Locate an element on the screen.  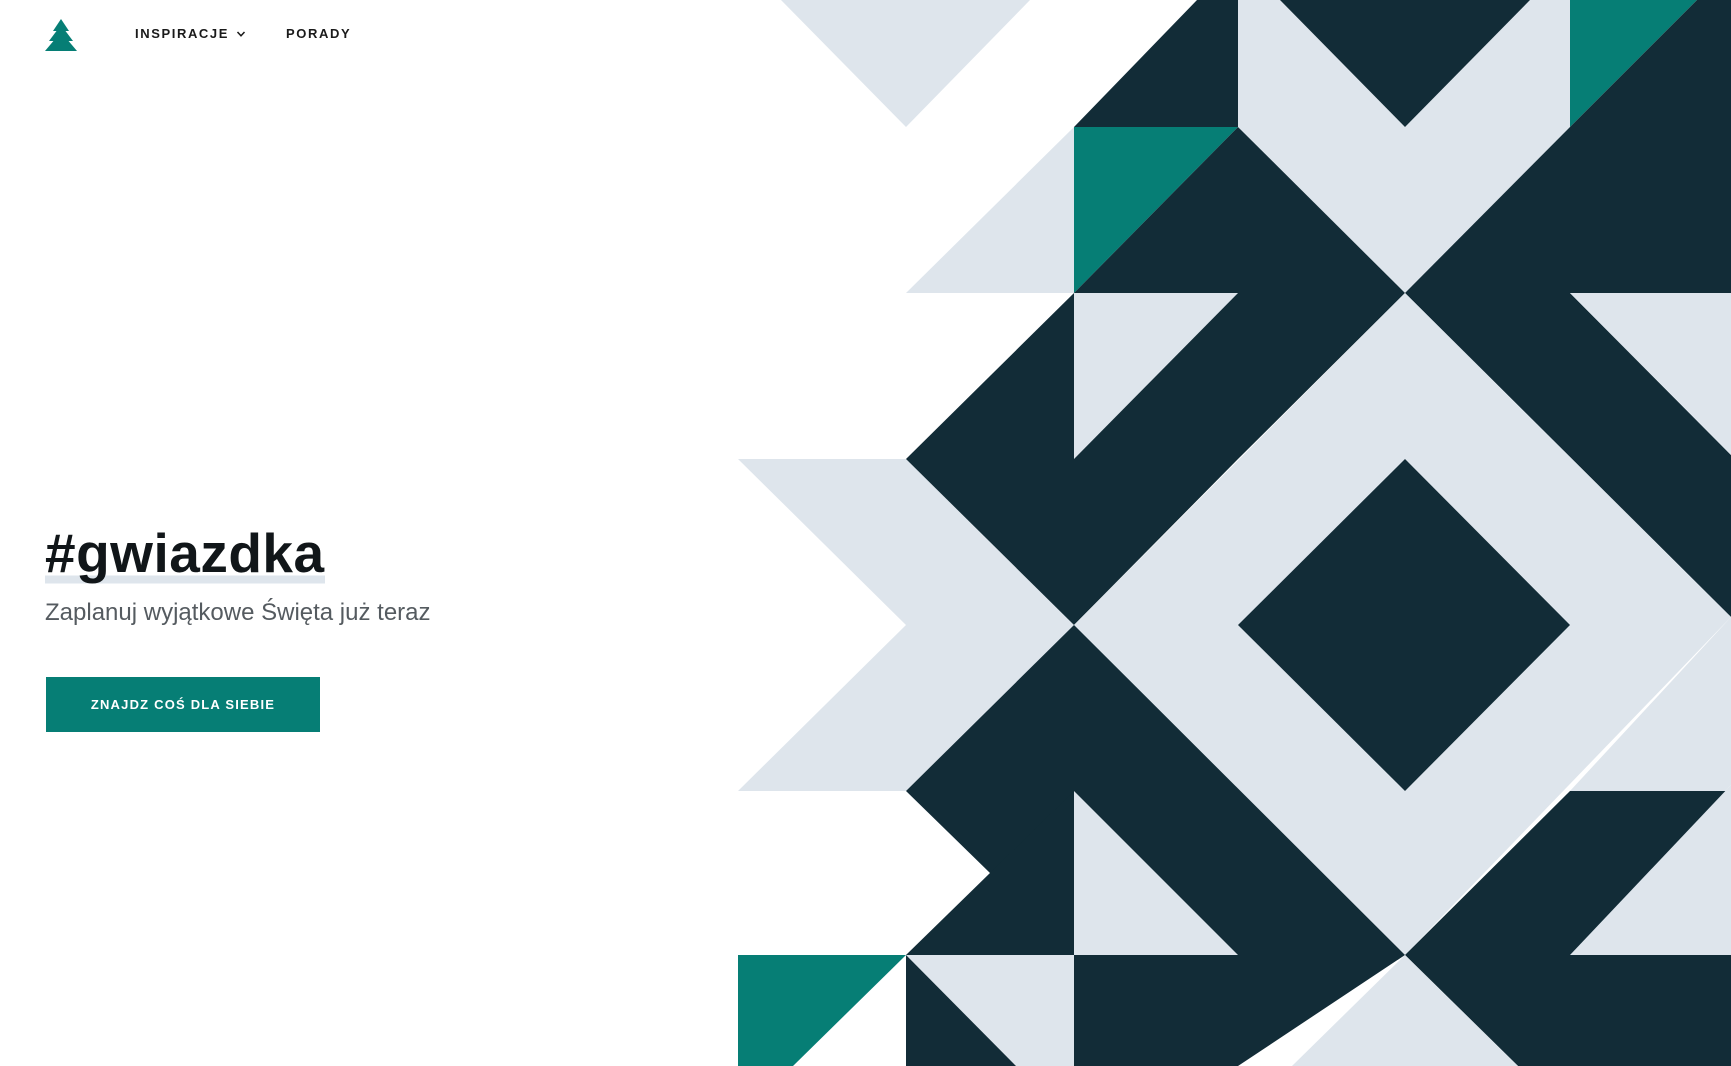
nav-item-porady: PORADY is located at coordinates (318, 34).